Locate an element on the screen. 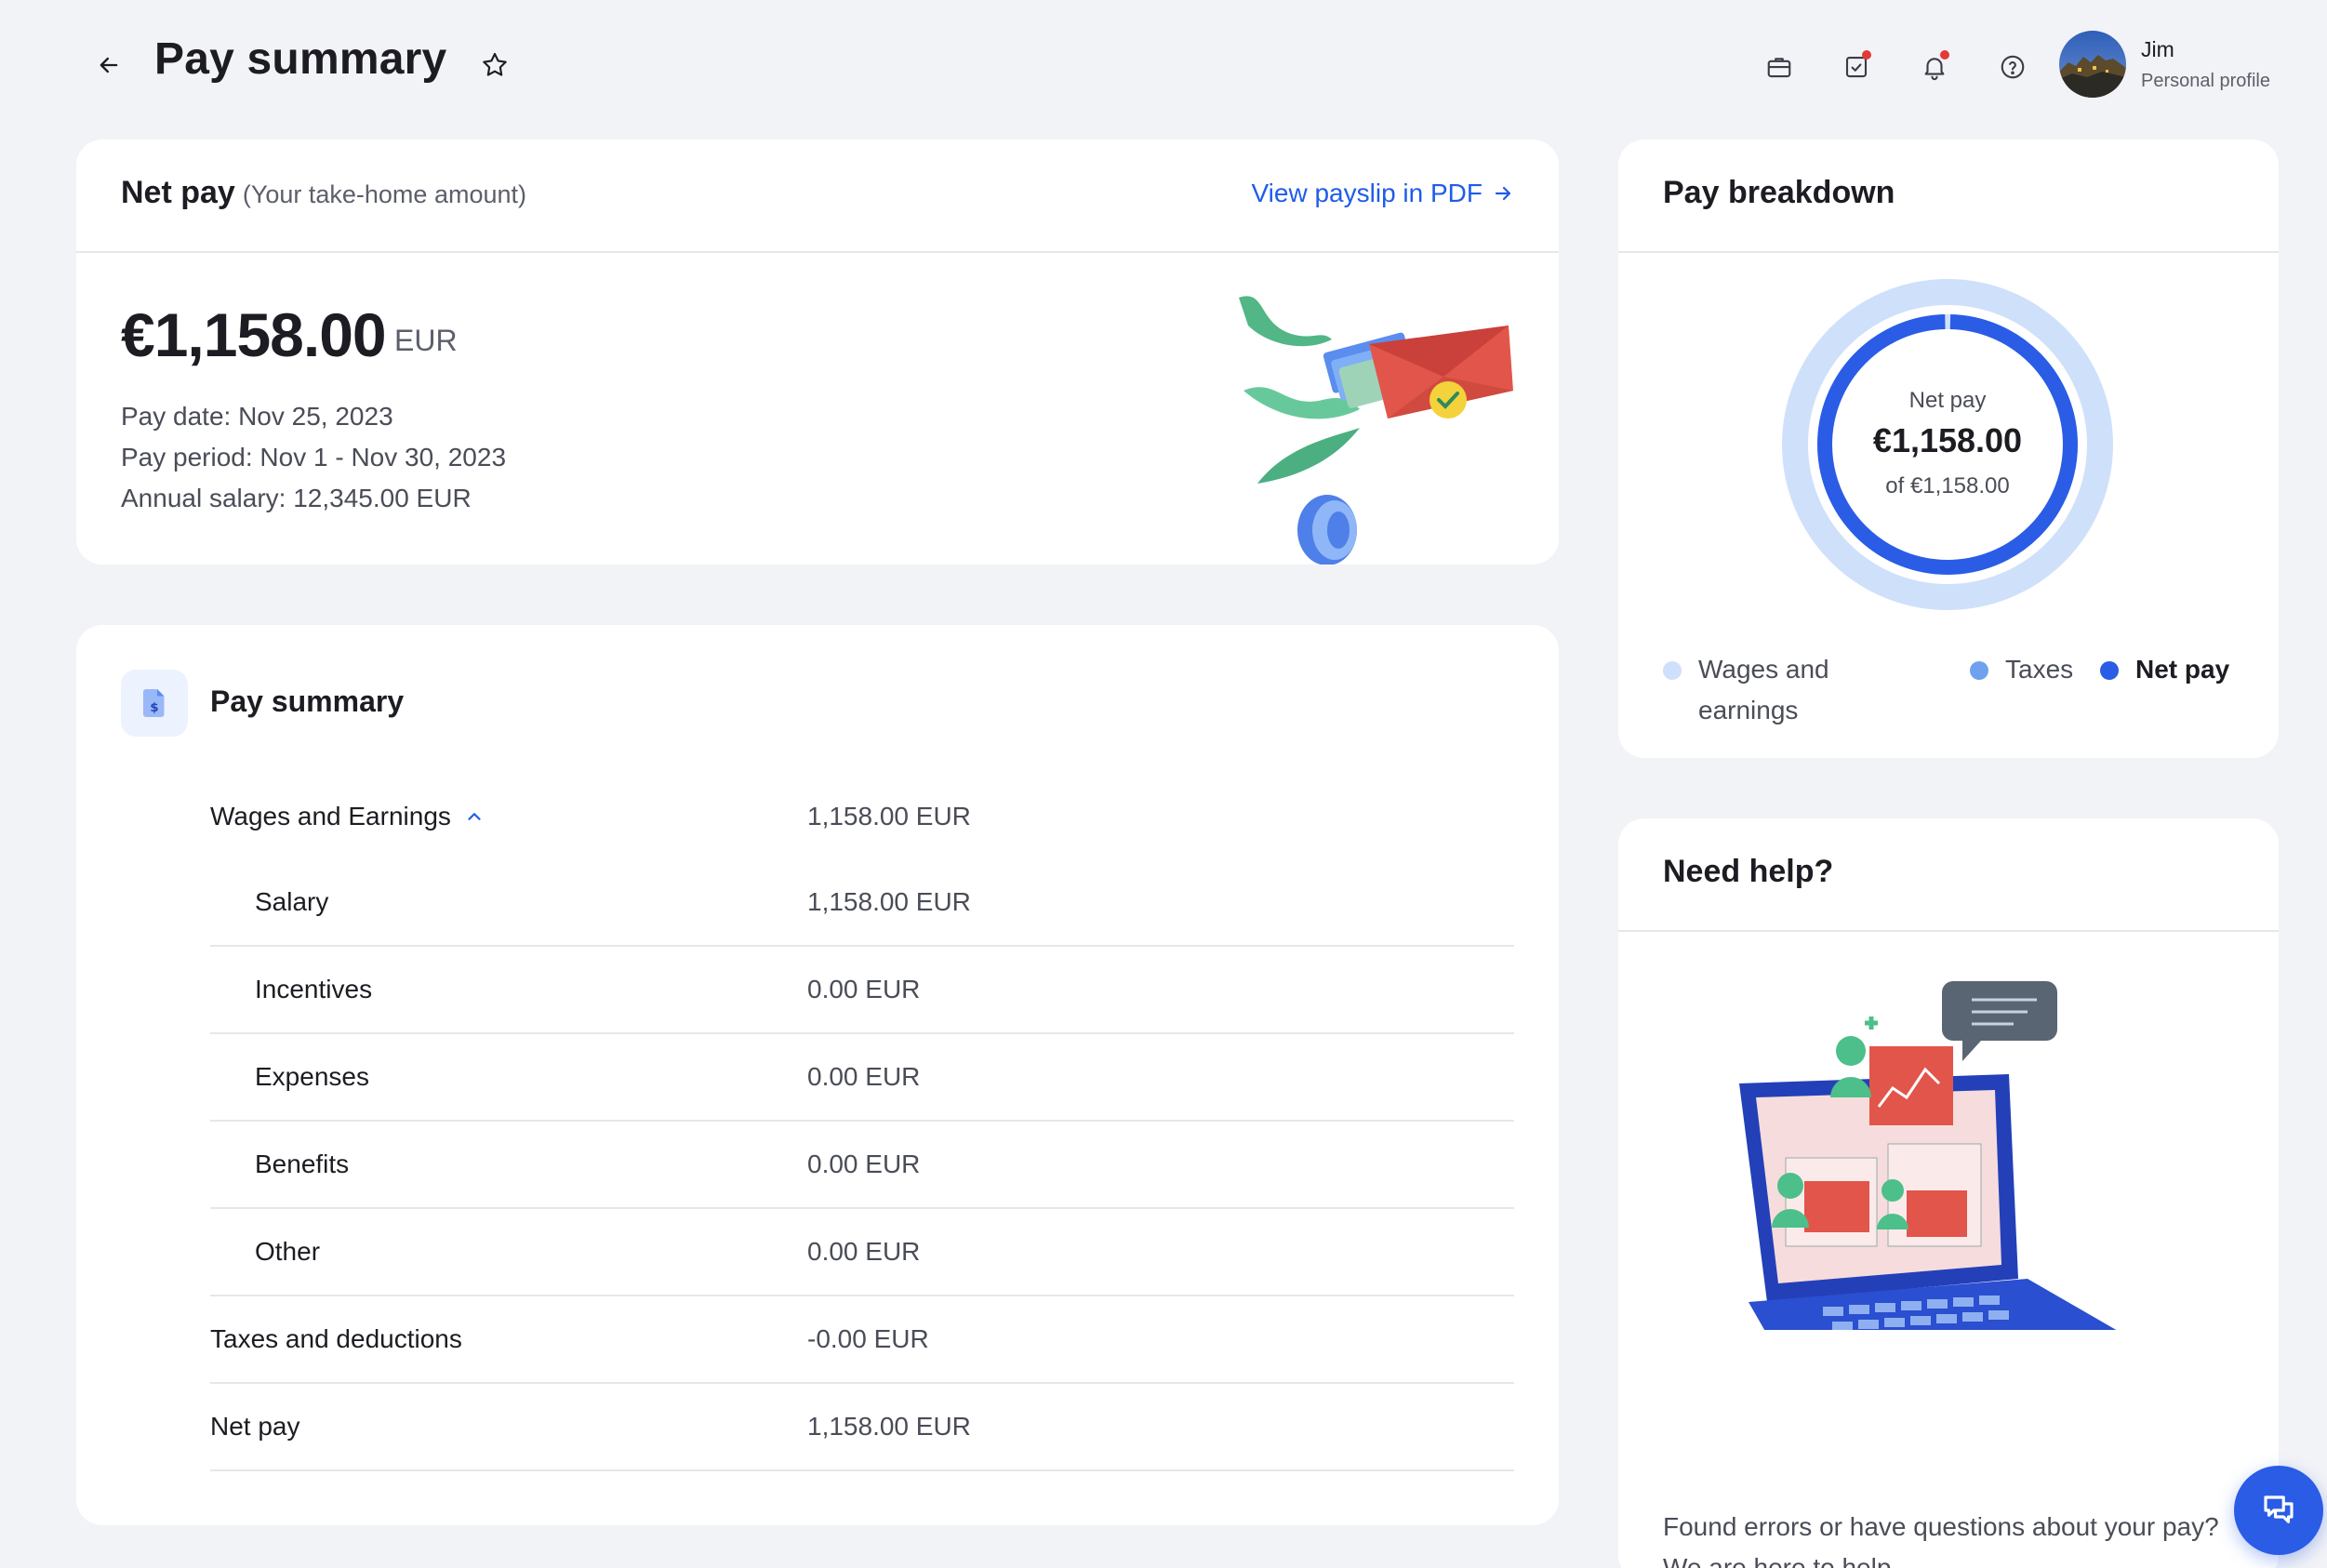  annual-salary: Annual salary: 12,345.00 EUR is located at coordinates (296, 498).